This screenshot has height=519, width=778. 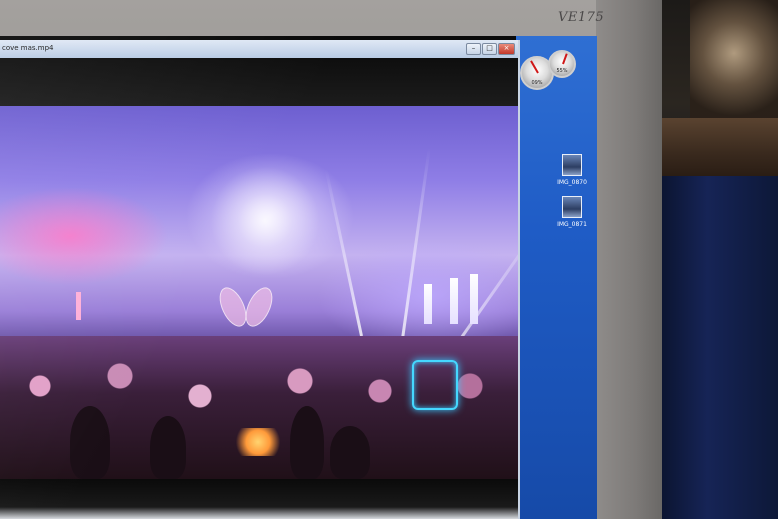 What do you see at coordinates (259, 499) in the screenshot?
I see `player-letterbox-bottom` at bounding box center [259, 499].